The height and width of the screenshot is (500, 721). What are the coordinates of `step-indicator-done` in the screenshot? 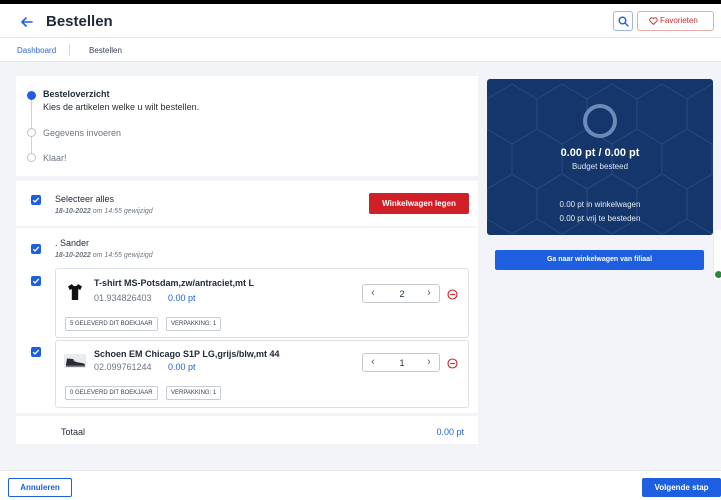 It's located at (31, 157).